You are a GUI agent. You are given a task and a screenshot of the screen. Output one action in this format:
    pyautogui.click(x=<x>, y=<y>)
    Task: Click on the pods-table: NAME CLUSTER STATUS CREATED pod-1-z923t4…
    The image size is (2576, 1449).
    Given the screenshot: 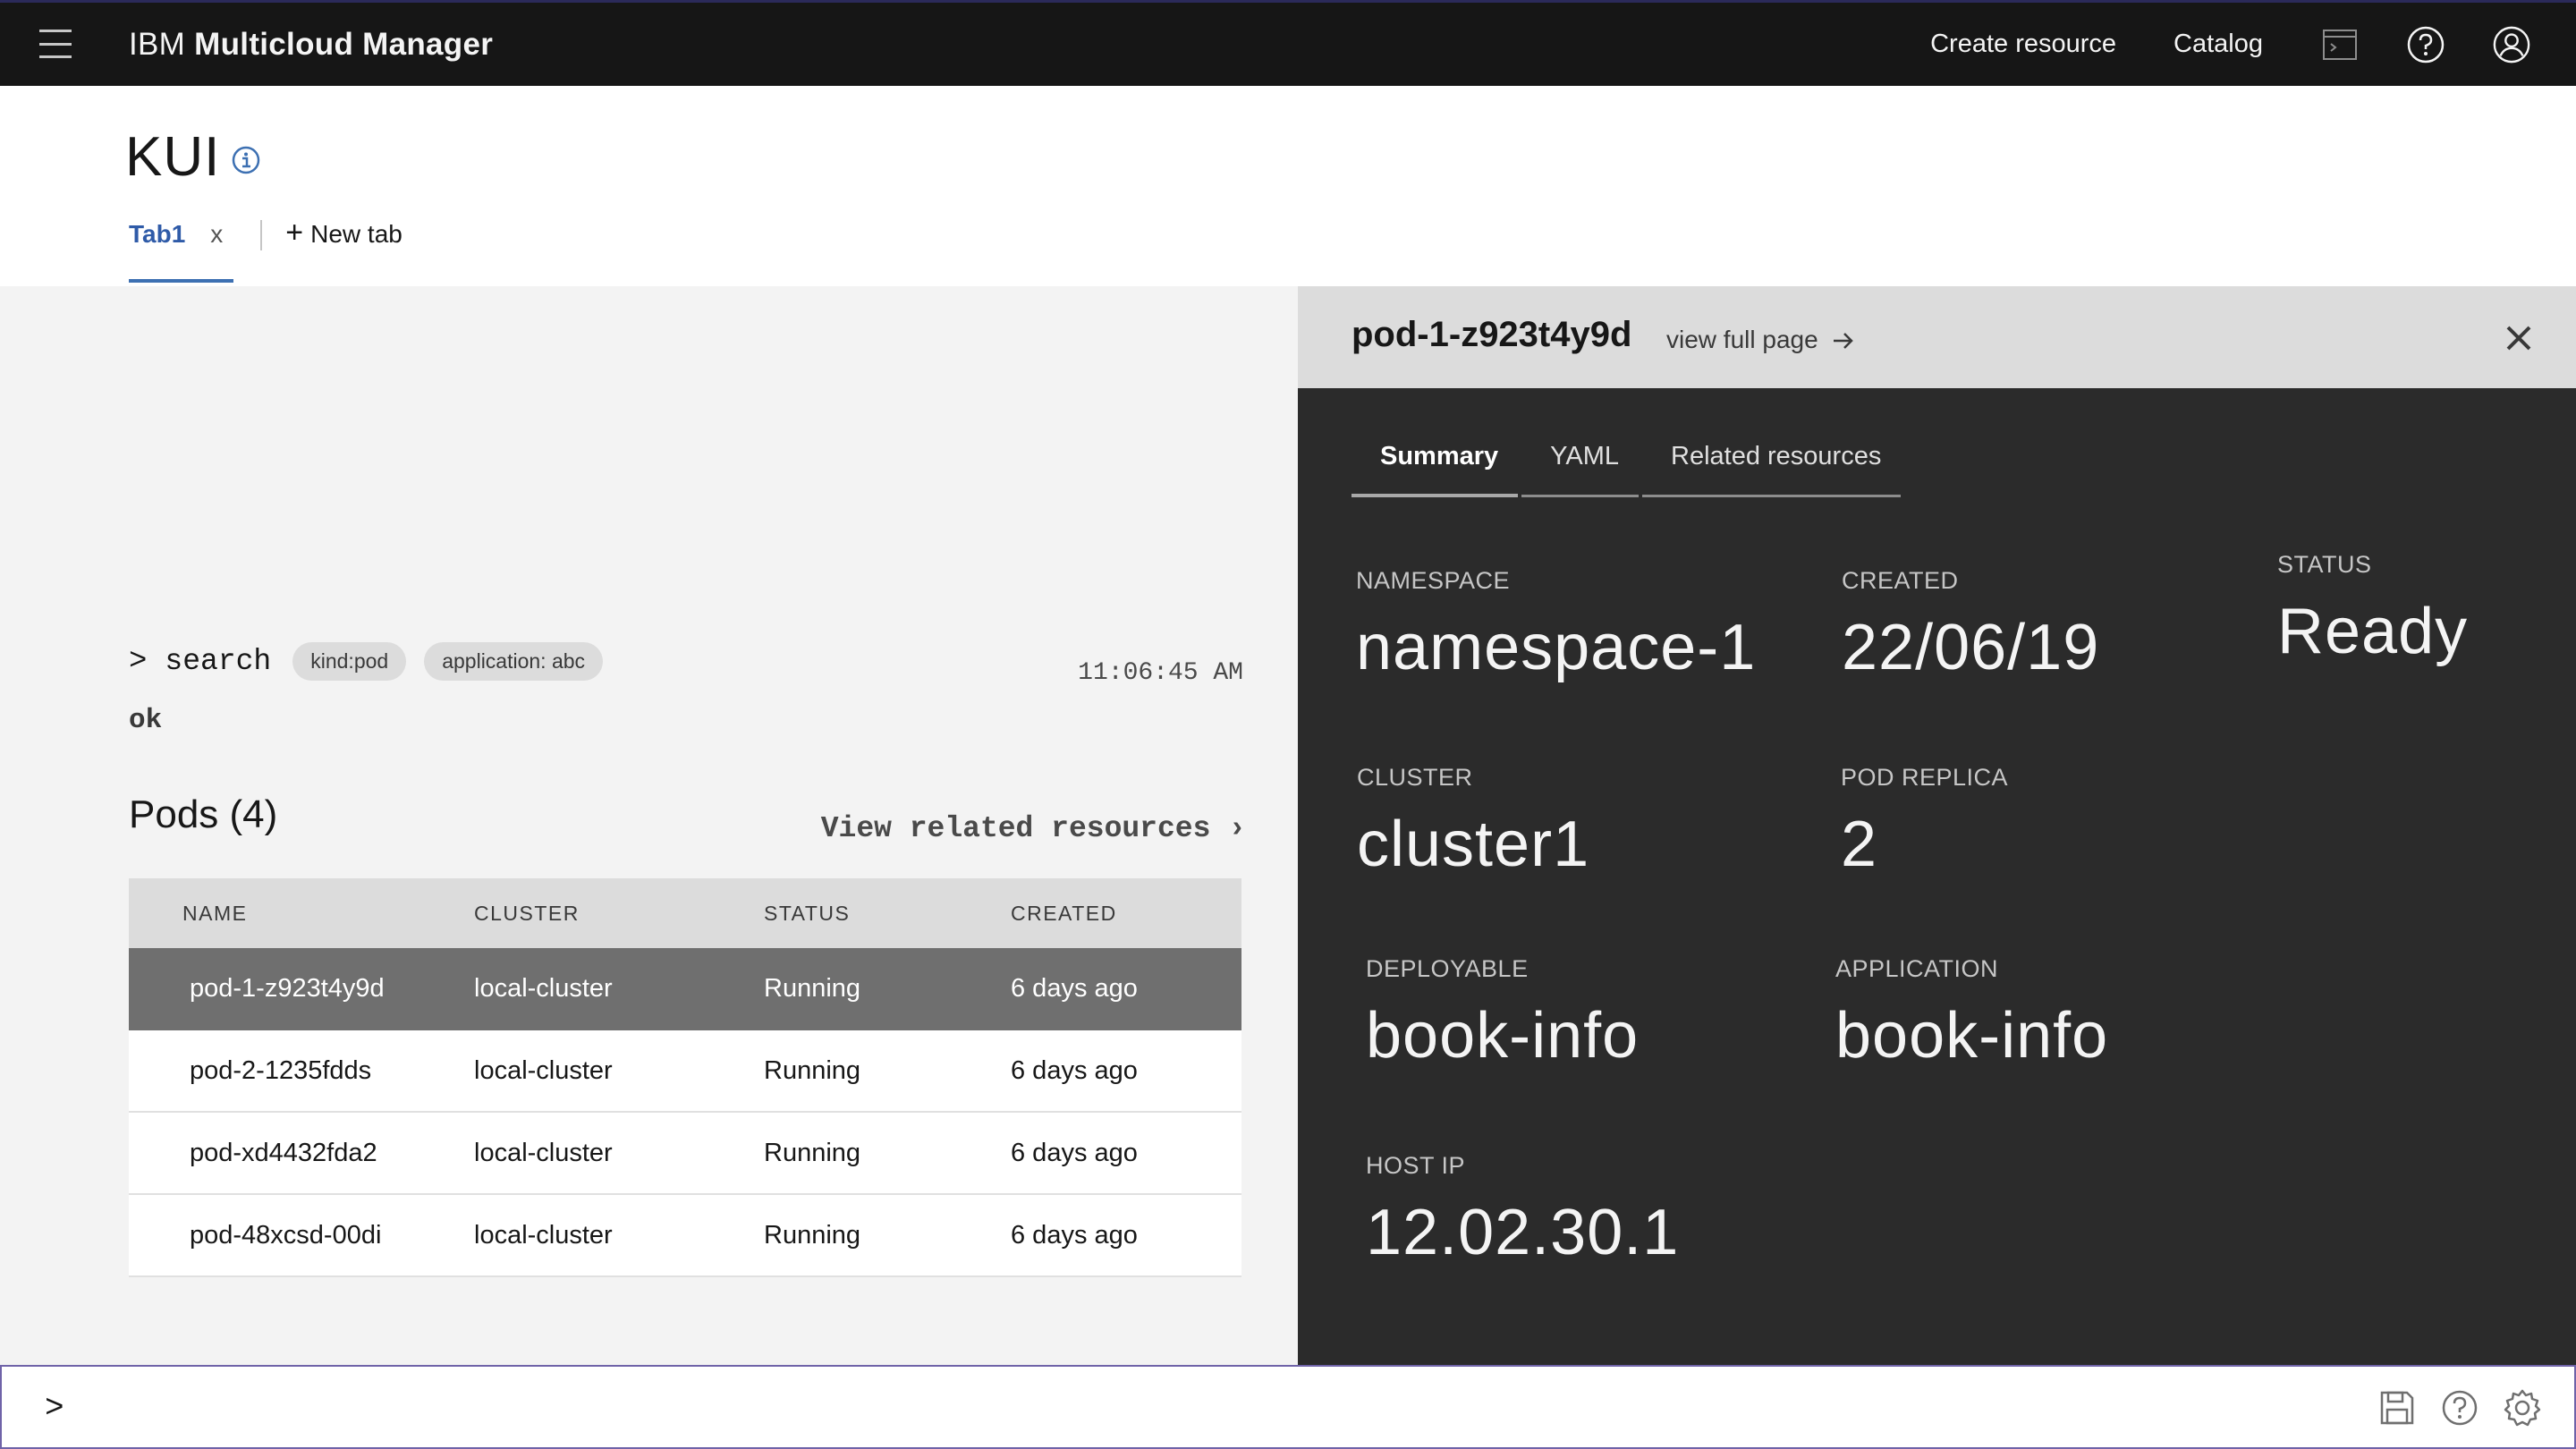 What is the action you would take?
    pyautogui.click(x=685, y=1077)
    